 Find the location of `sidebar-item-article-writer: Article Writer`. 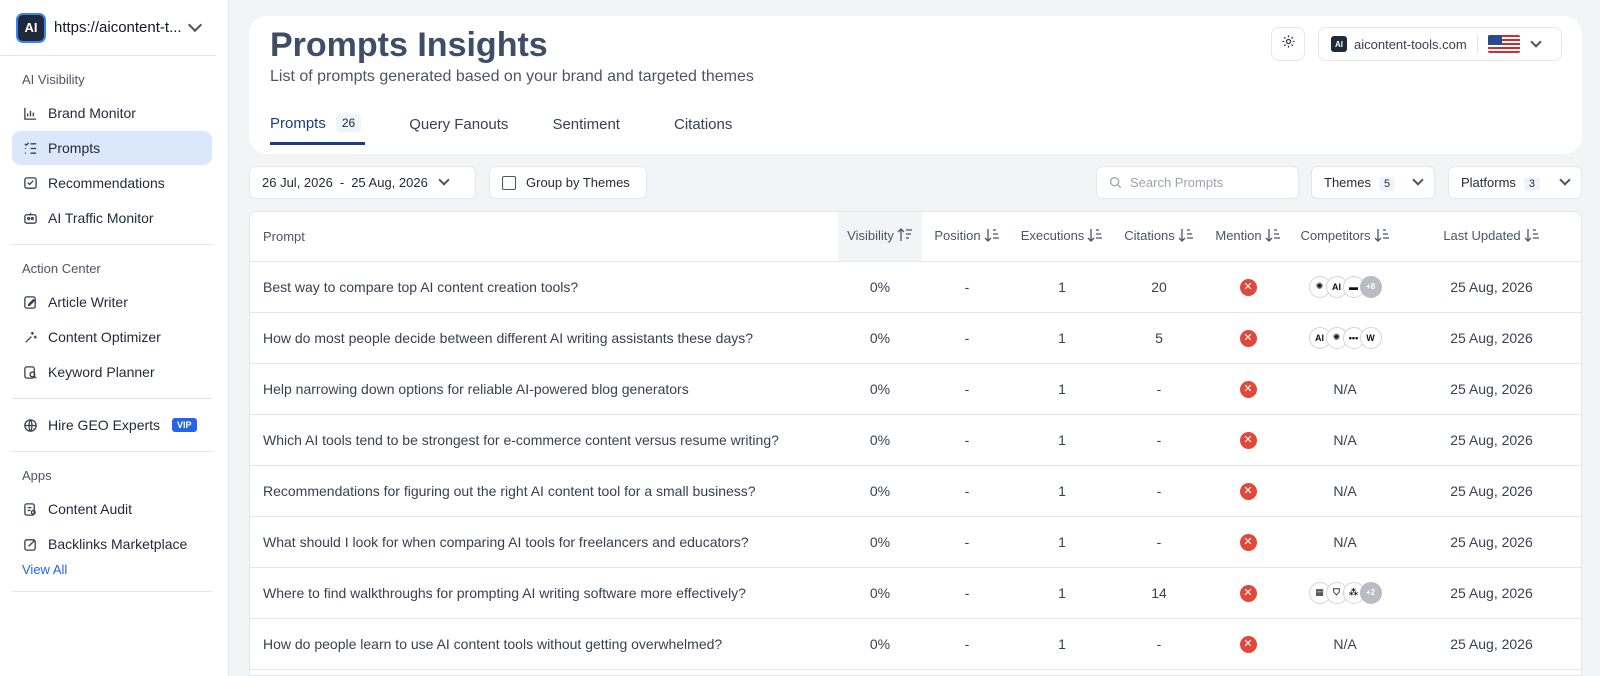

sidebar-item-article-writer: Article Writer is located at coordinates (112, 302).